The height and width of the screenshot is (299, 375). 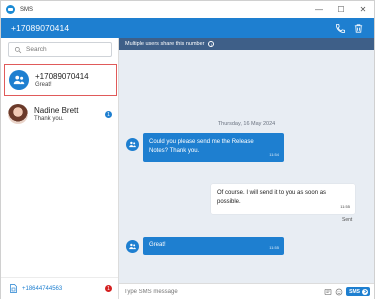 What do you see at coordinates (201, 142) in the screenshot?
I see `message-line: Could you please send me the Release` at bounding box center [201, 142].